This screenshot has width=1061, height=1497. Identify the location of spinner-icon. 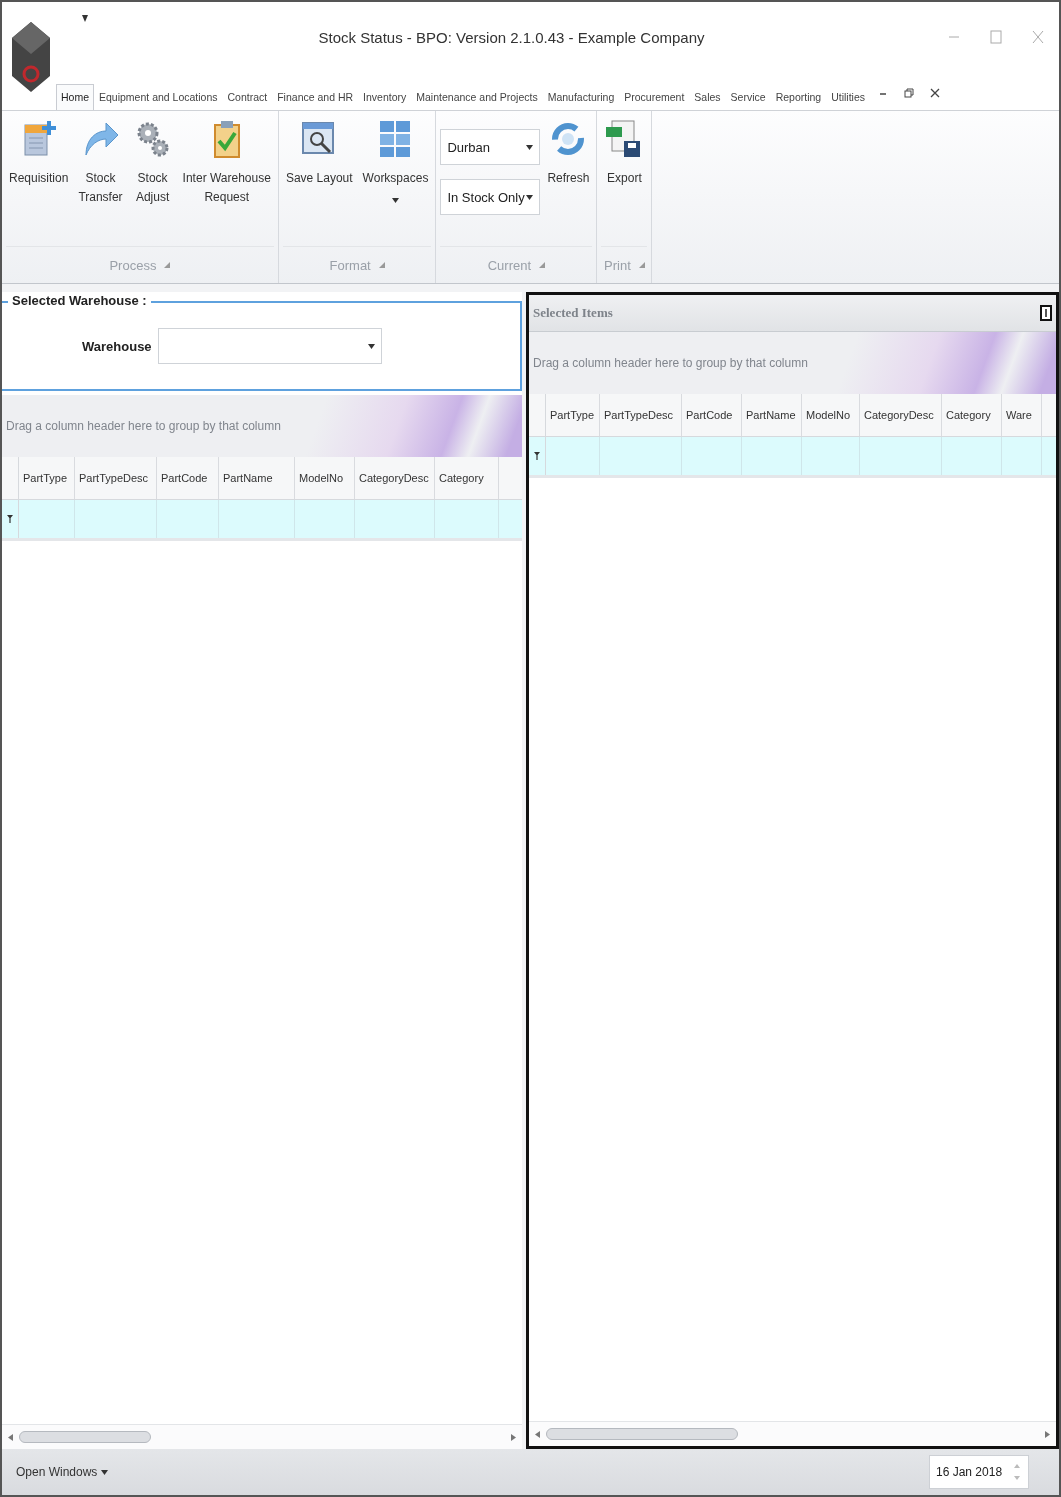
(1017, 1472).